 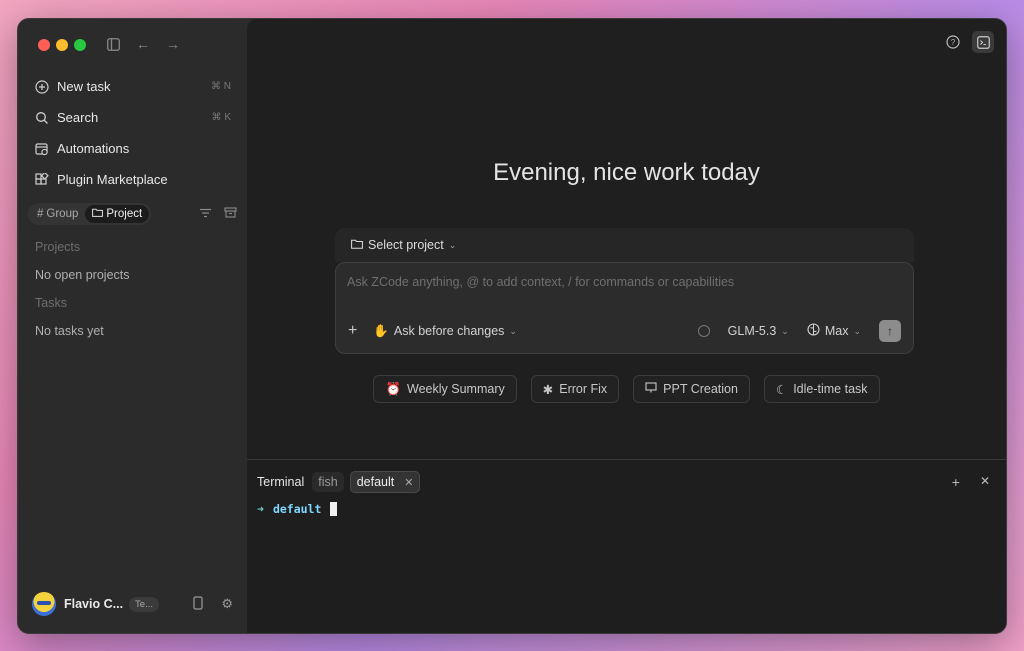 What do you see at coordinates (623, 482) in the screenshot?
I see `terminal-header: Terminal fish default ✕ + ✕` at bounding box center [623, 482].